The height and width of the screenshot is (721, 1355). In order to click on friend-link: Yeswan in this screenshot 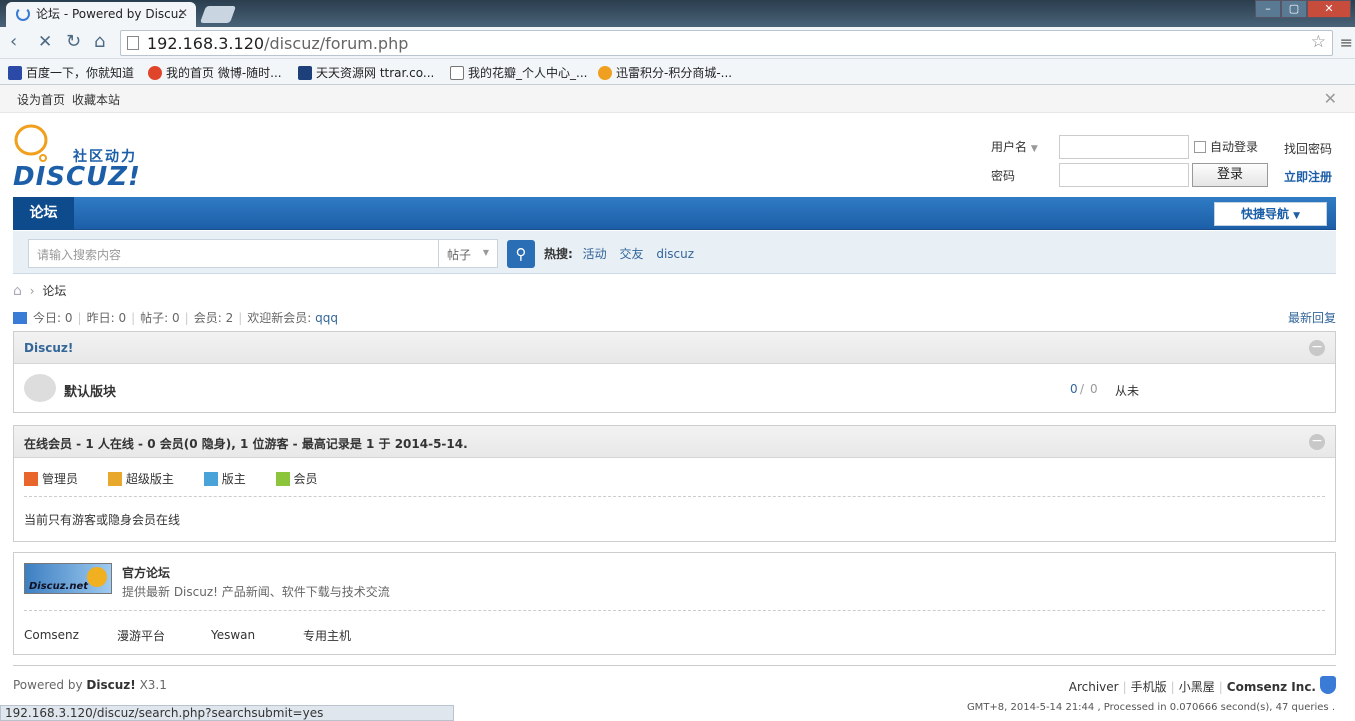, I will do `click(233, 635)`.